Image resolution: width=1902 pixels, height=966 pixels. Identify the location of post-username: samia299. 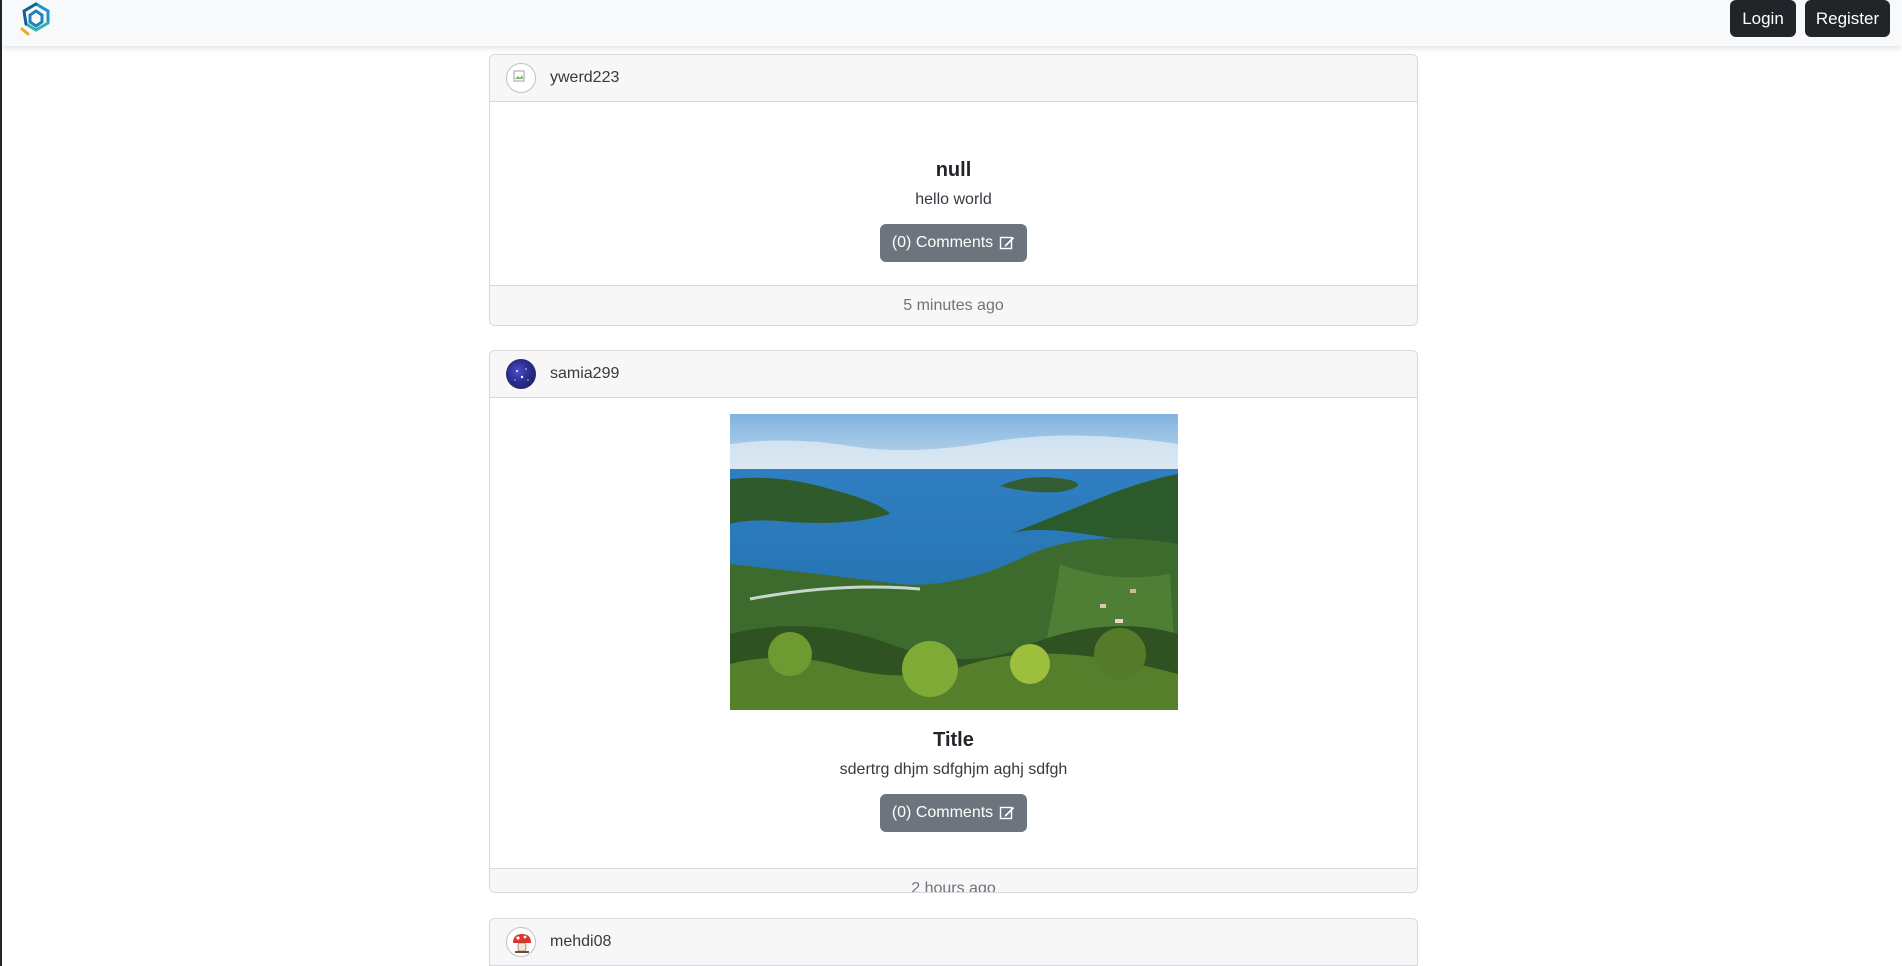
(584, 374).